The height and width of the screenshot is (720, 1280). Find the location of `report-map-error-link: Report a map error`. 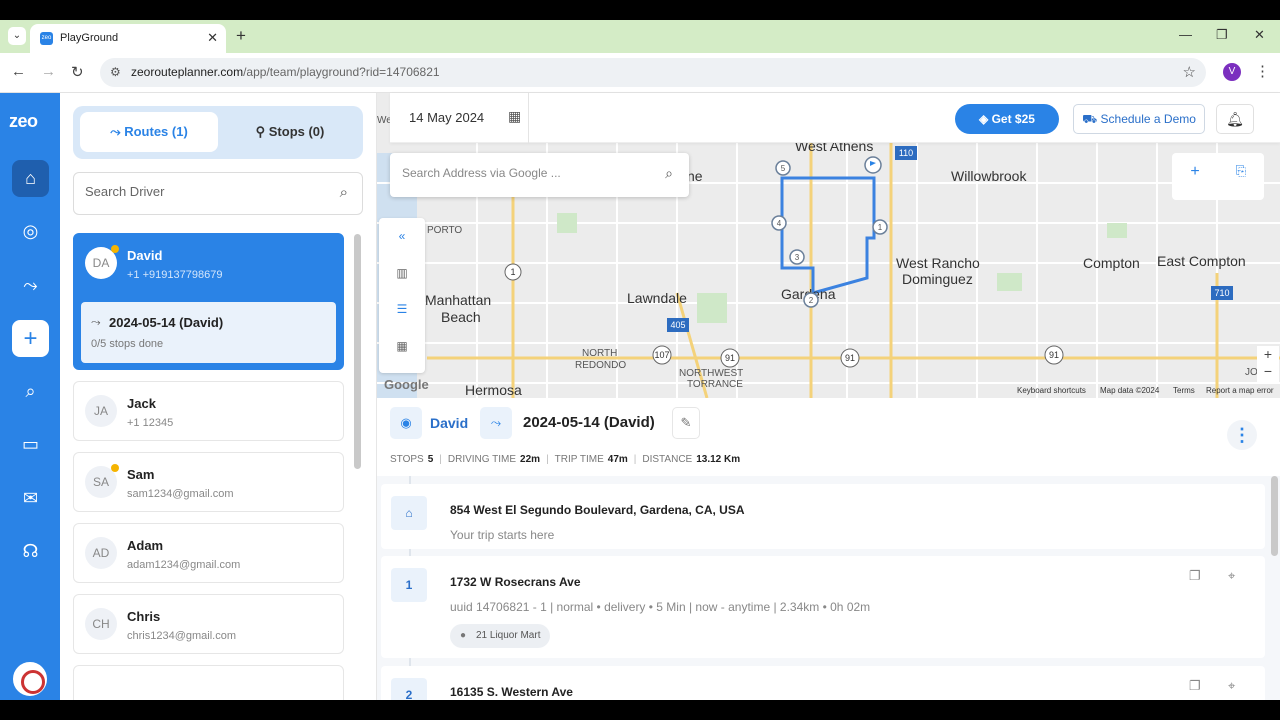

report-map-error-link: Report a map error is located at coordinates (1240, 390).